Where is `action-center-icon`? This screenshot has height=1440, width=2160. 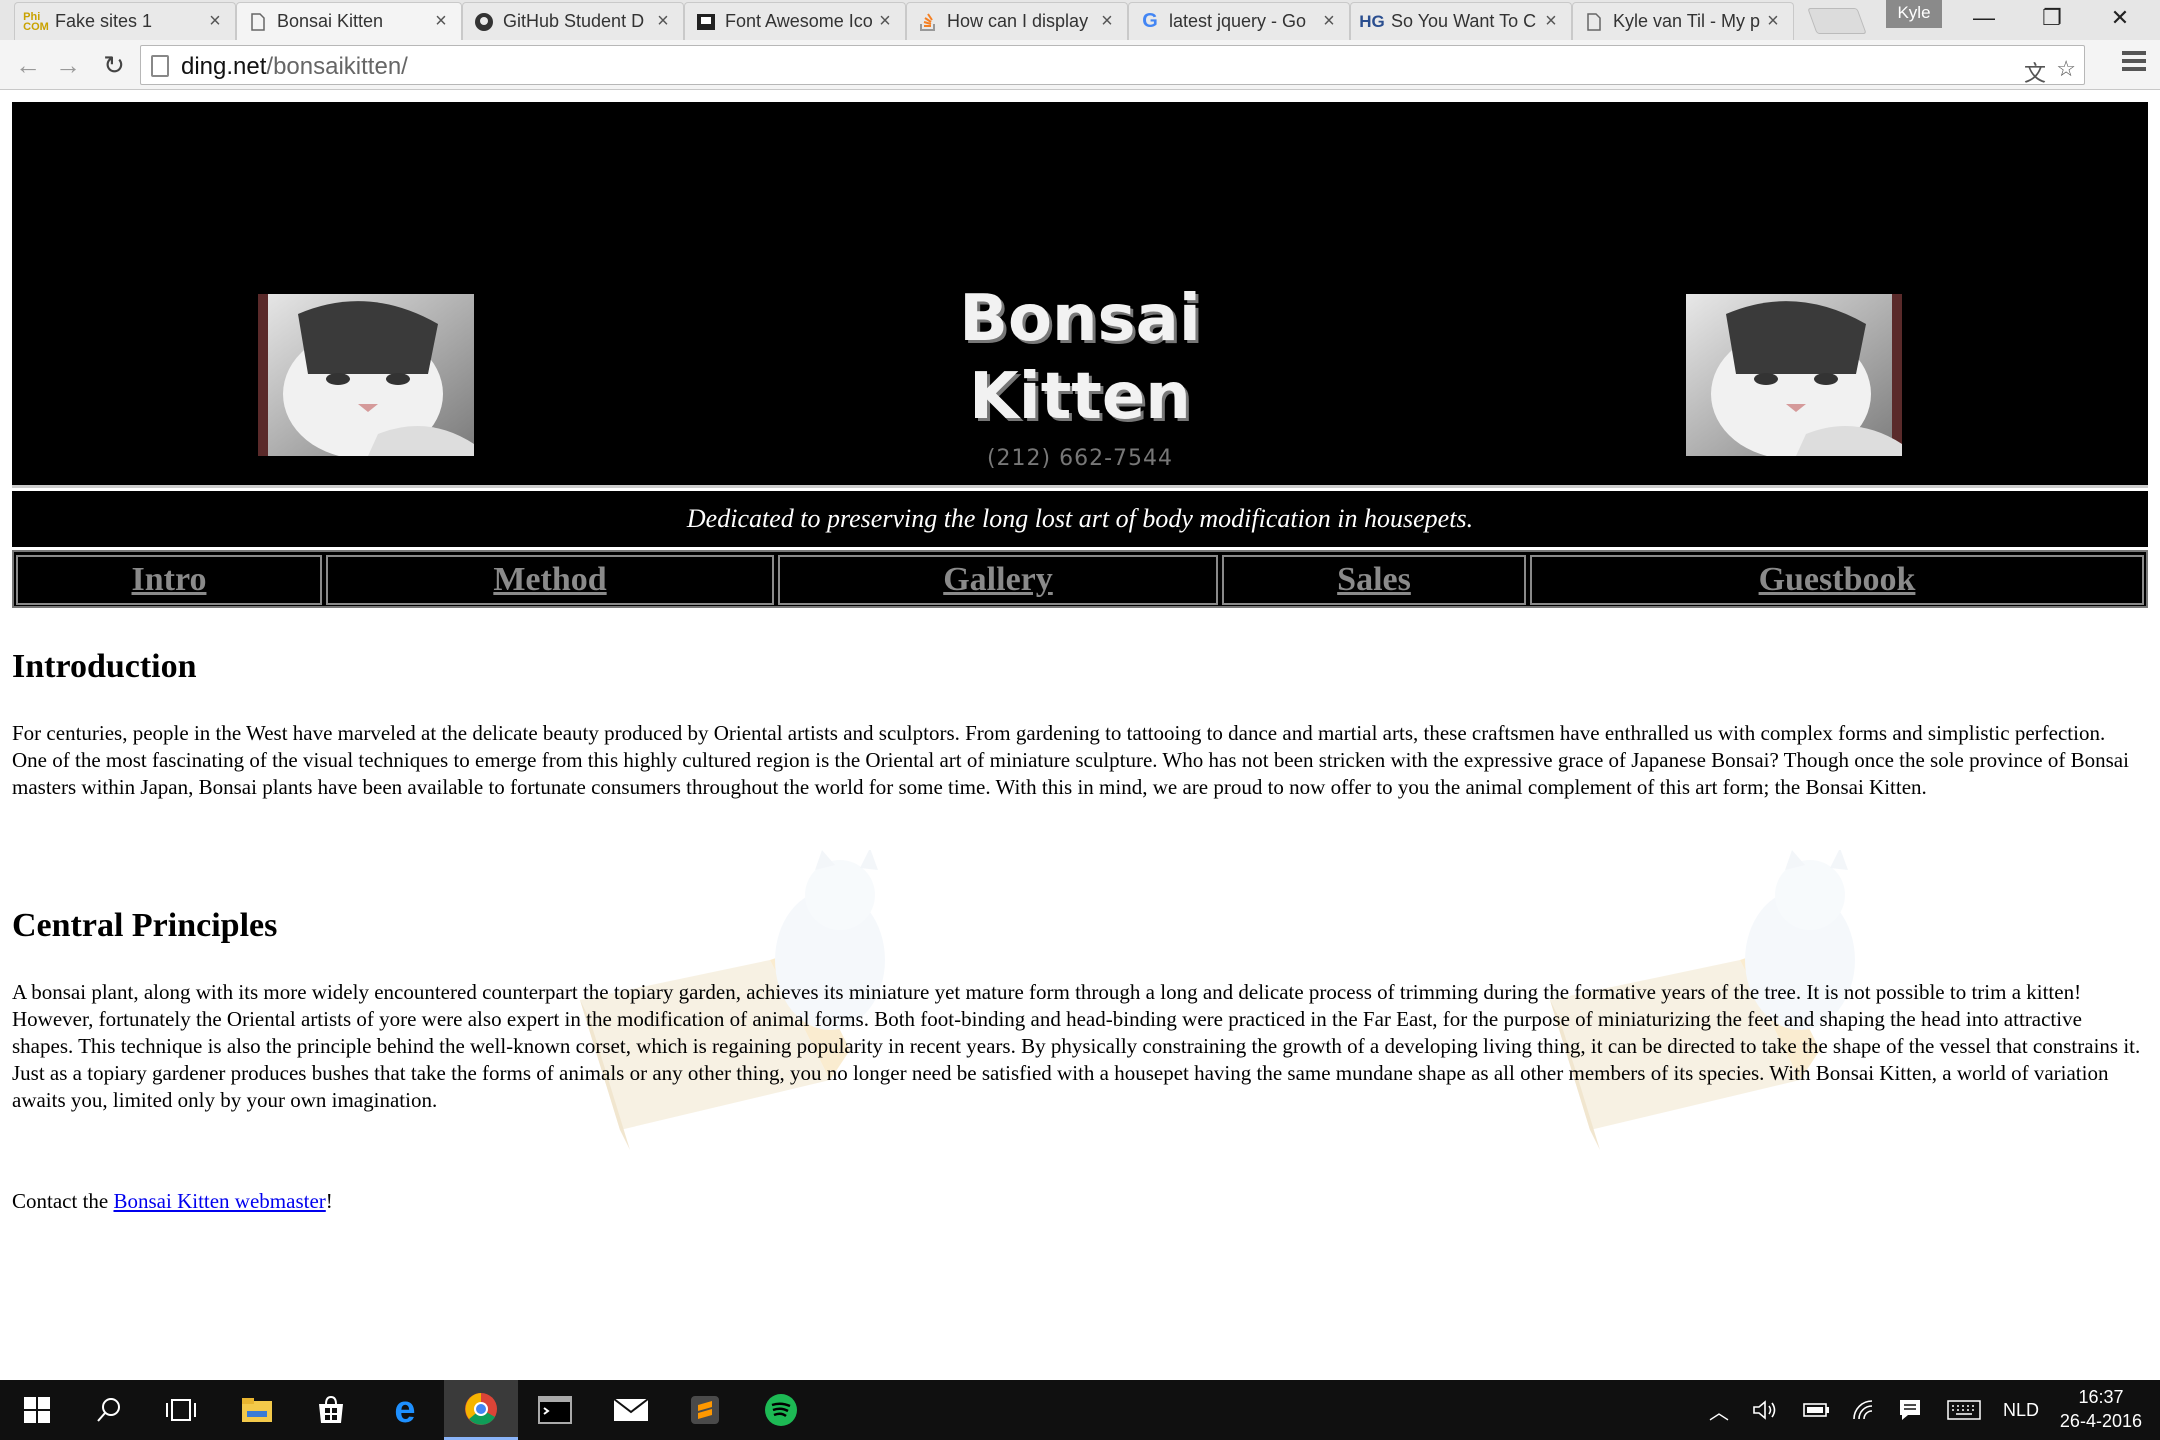
action-center-icon is located at coordinates (1910, 1410).